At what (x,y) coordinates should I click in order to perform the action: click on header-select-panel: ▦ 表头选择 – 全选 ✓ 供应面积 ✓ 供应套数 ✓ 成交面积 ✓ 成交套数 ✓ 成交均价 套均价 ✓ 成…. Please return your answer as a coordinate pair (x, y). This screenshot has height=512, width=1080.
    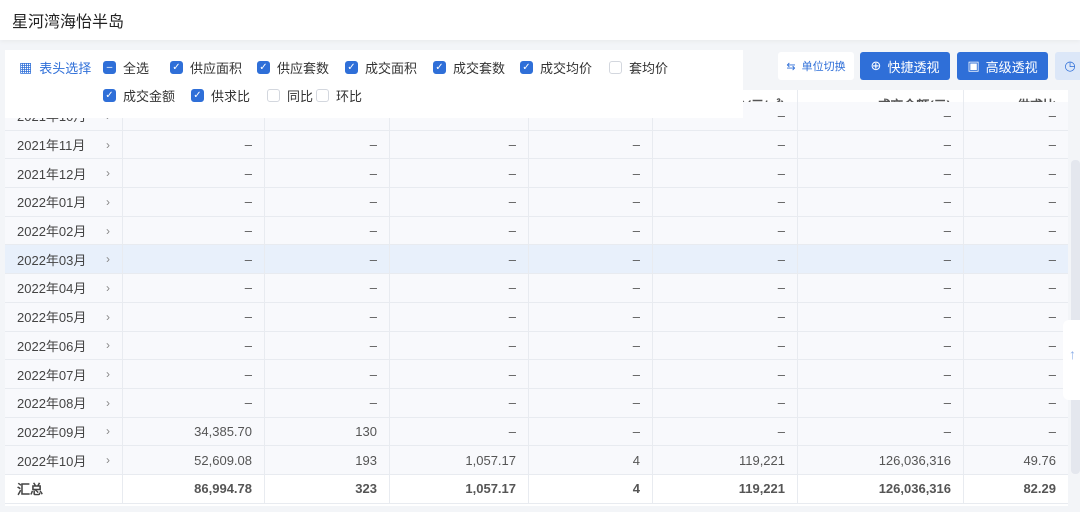
    Looking at the image, I should click on (374, 84).